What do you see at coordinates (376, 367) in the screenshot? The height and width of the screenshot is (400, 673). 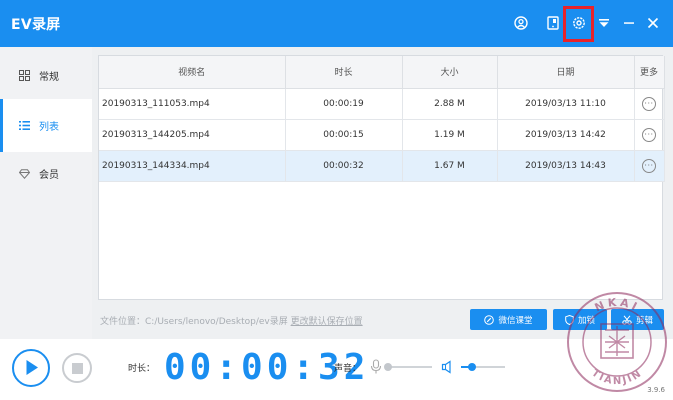 I see `microphone-icon` at bounding box center [376, 367].